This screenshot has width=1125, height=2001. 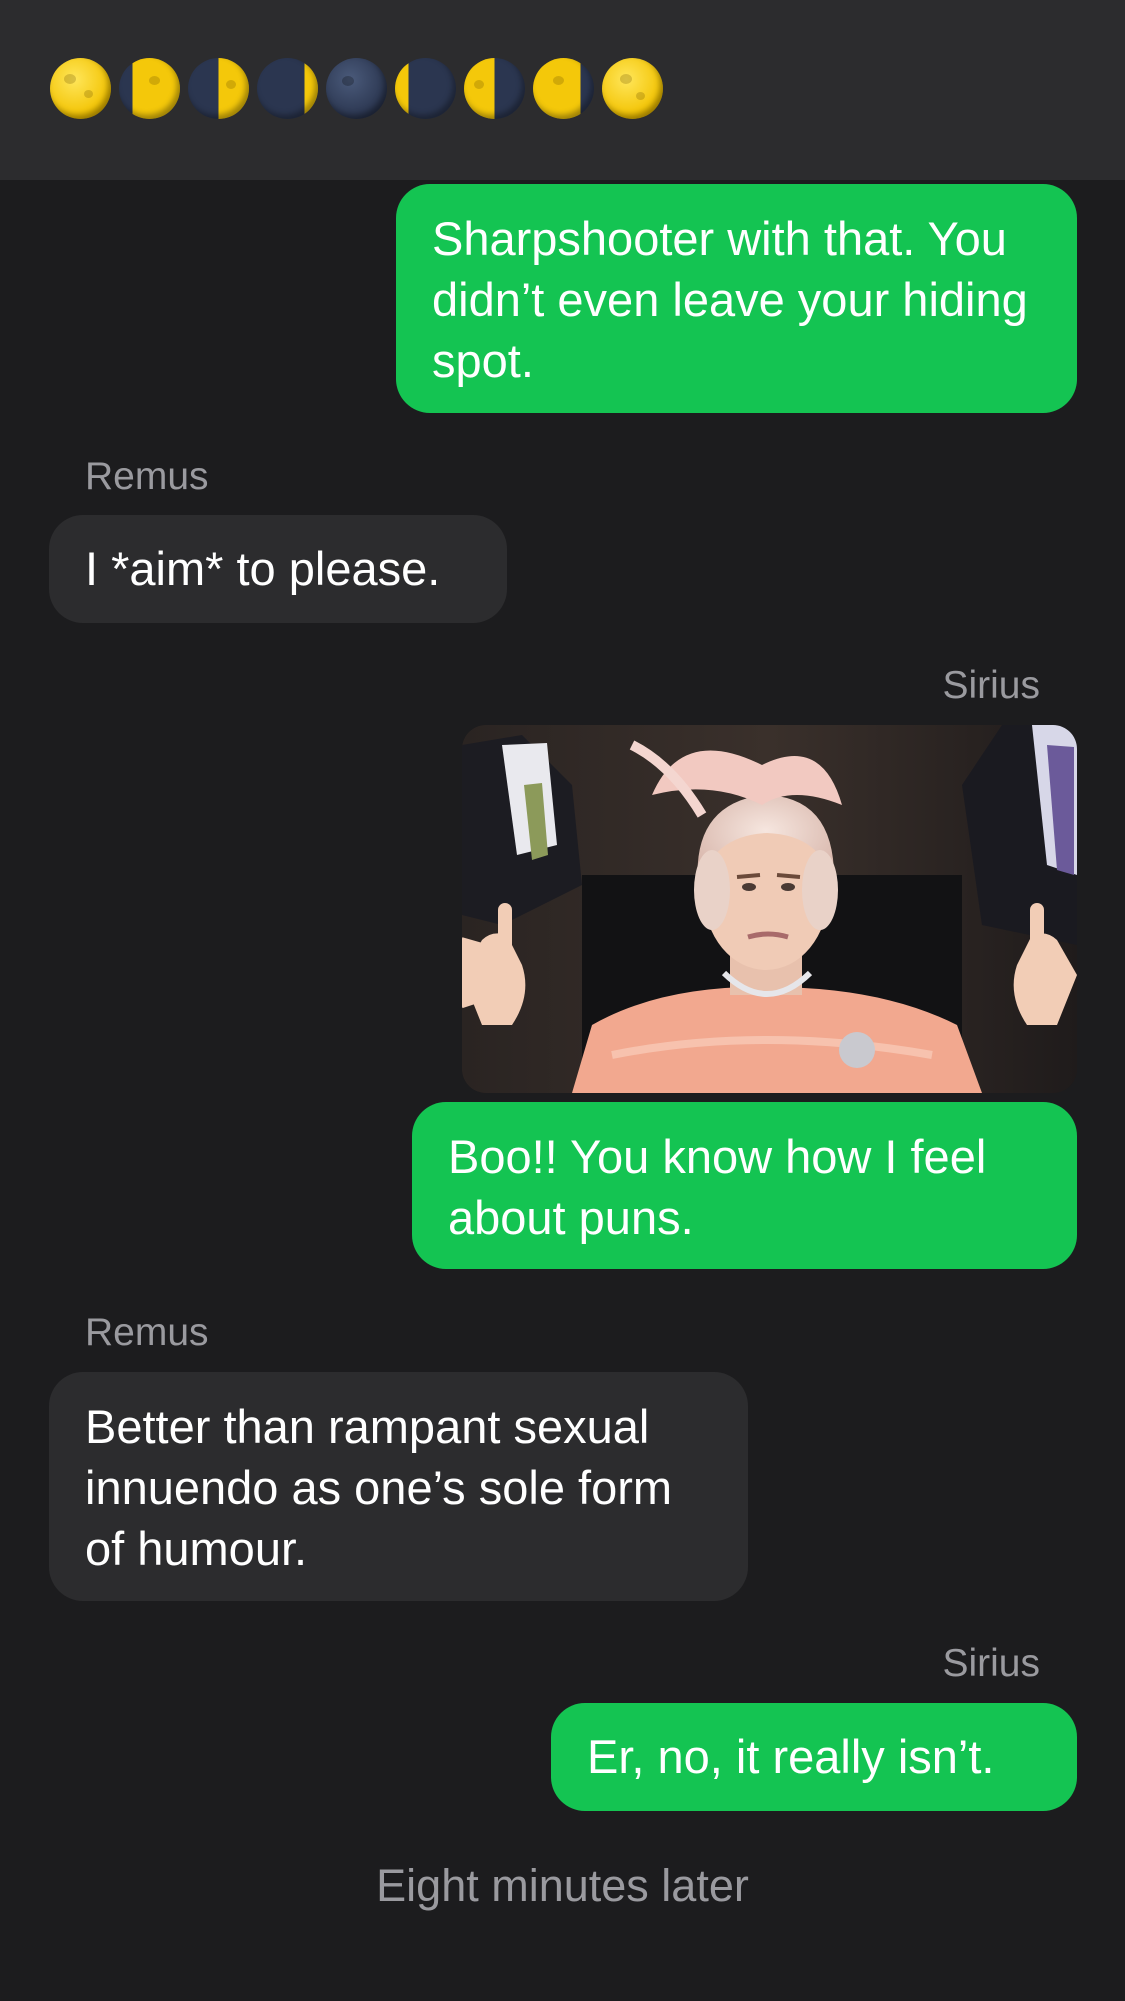 I want to click on last-quarter-moon-icon, so click(x=218, y=88).